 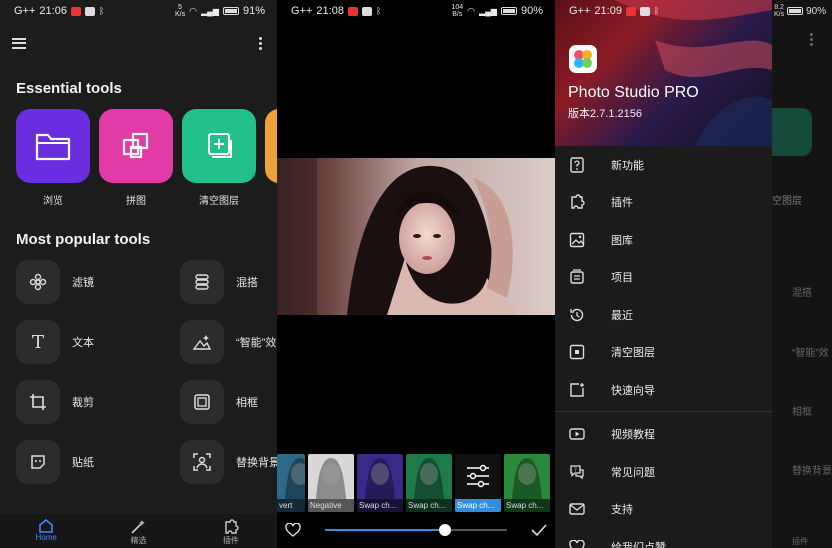 What do you see at coordinates (331, 483) in the screenshot?
I see `filter-thumbnail: Negative` at bounding box center [331, 483].